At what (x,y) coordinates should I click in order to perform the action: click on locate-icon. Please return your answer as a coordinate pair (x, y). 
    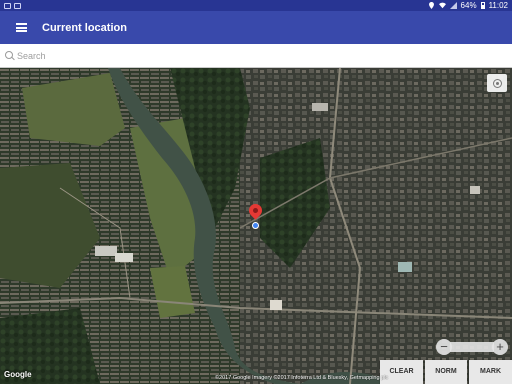
    Looking at the image, I should click on (497, 83).